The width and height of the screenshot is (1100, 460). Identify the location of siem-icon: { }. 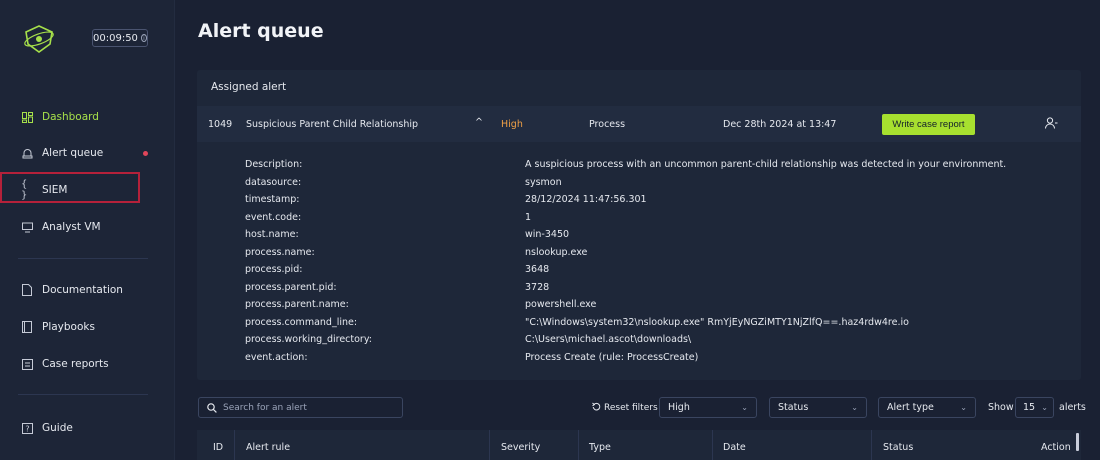
(24, 190).